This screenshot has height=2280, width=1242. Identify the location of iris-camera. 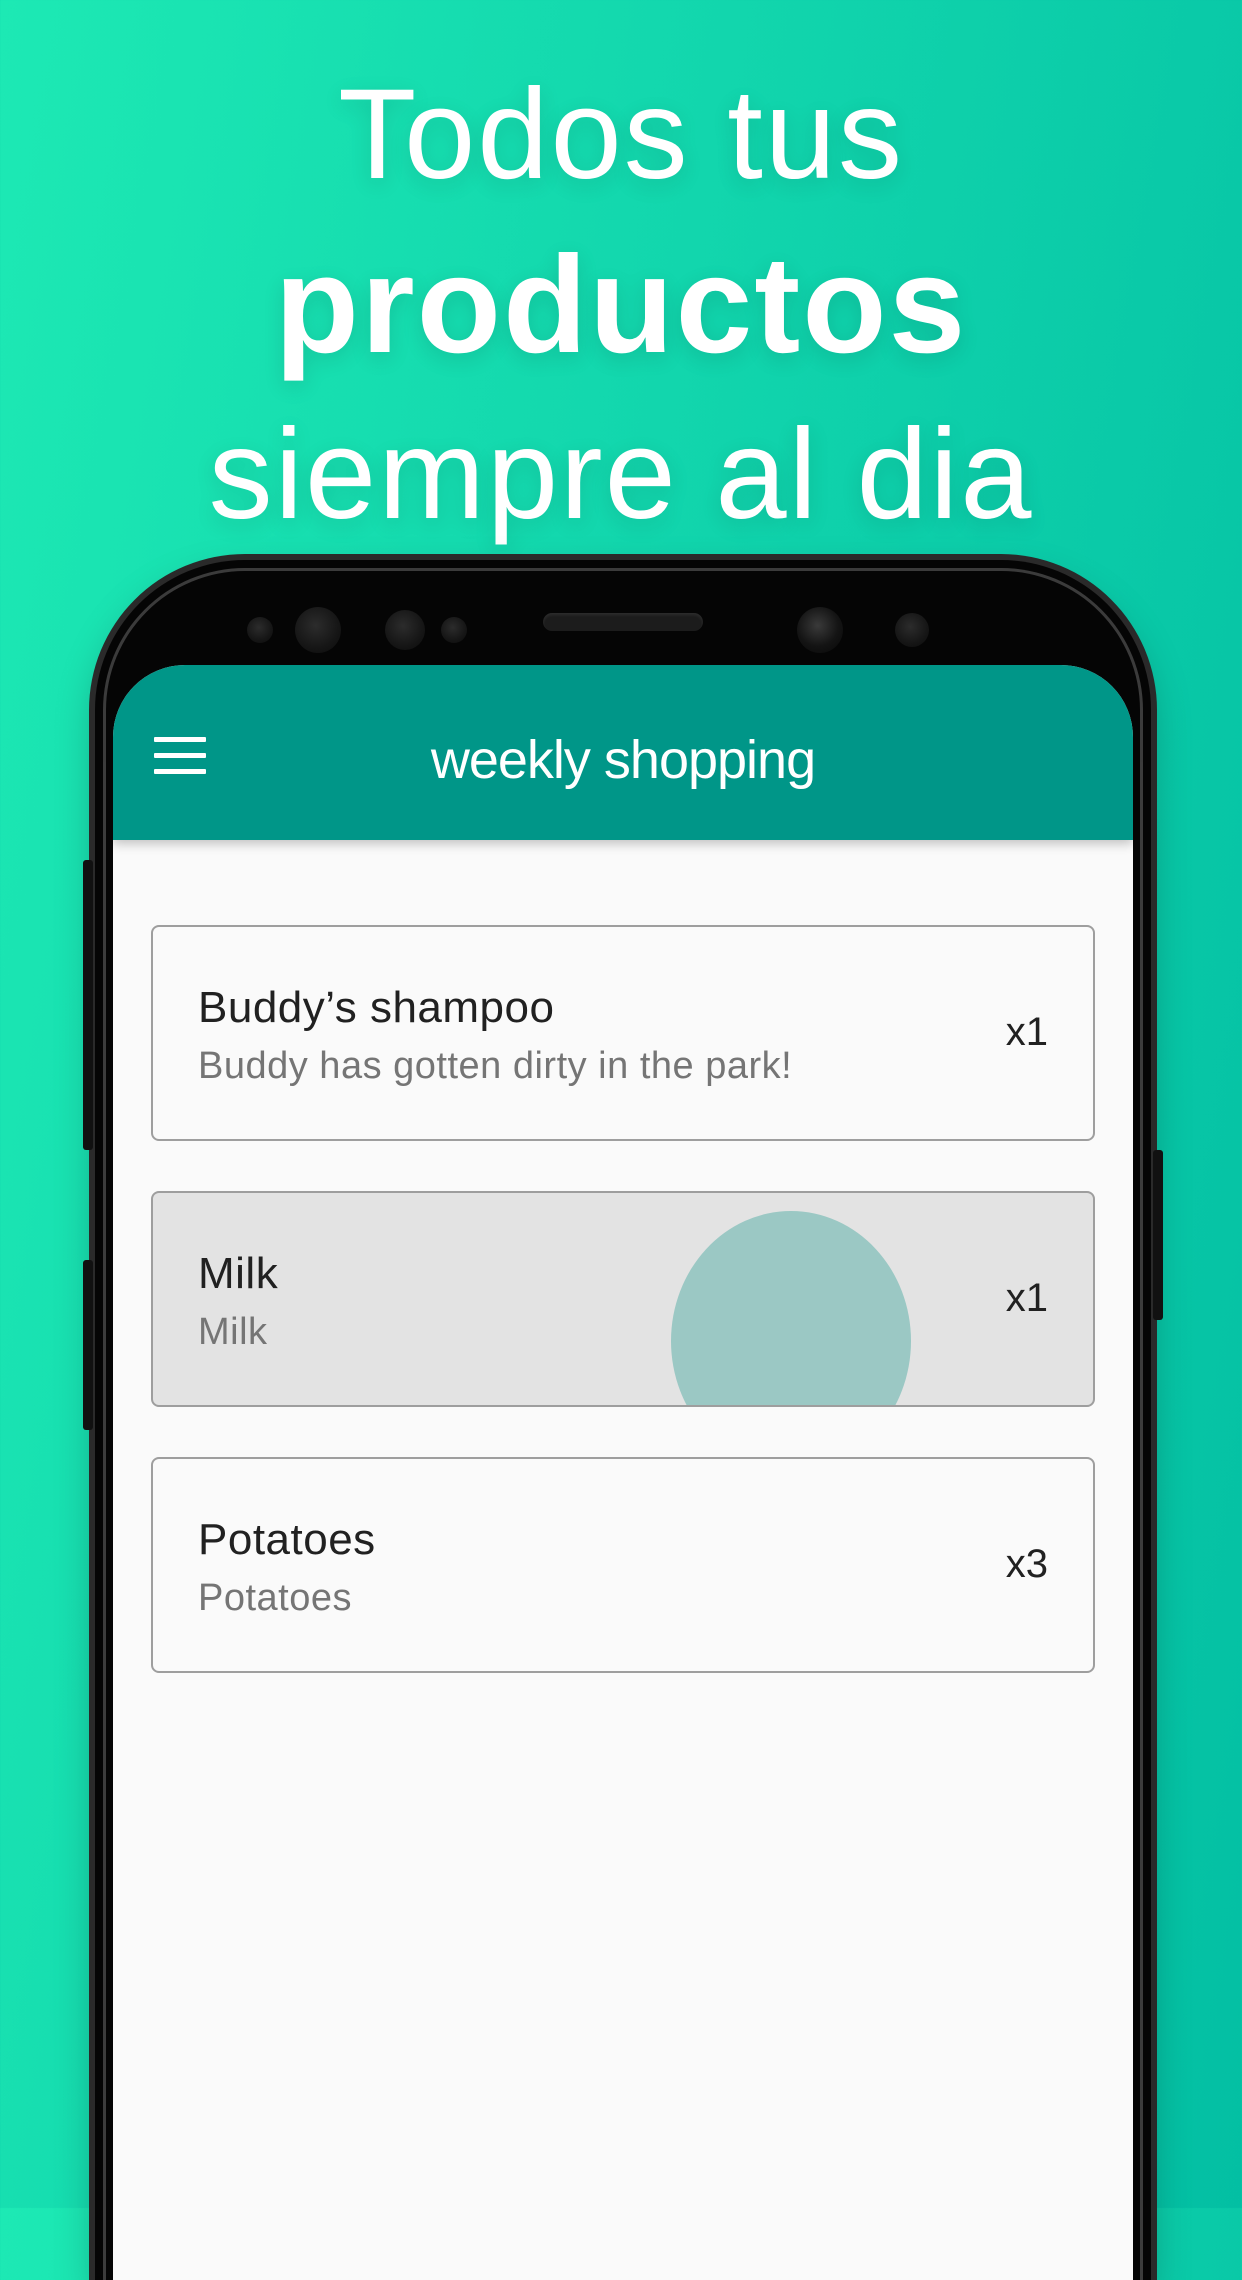
(912, 630).